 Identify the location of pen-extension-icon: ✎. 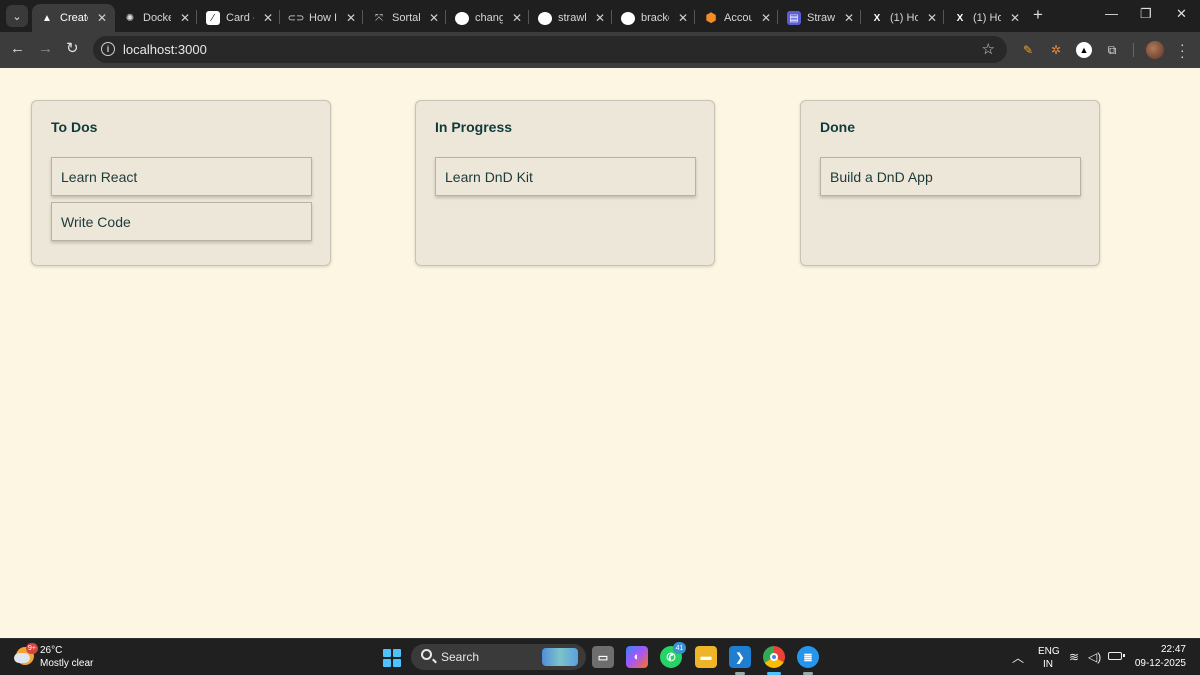
(1028, 50).